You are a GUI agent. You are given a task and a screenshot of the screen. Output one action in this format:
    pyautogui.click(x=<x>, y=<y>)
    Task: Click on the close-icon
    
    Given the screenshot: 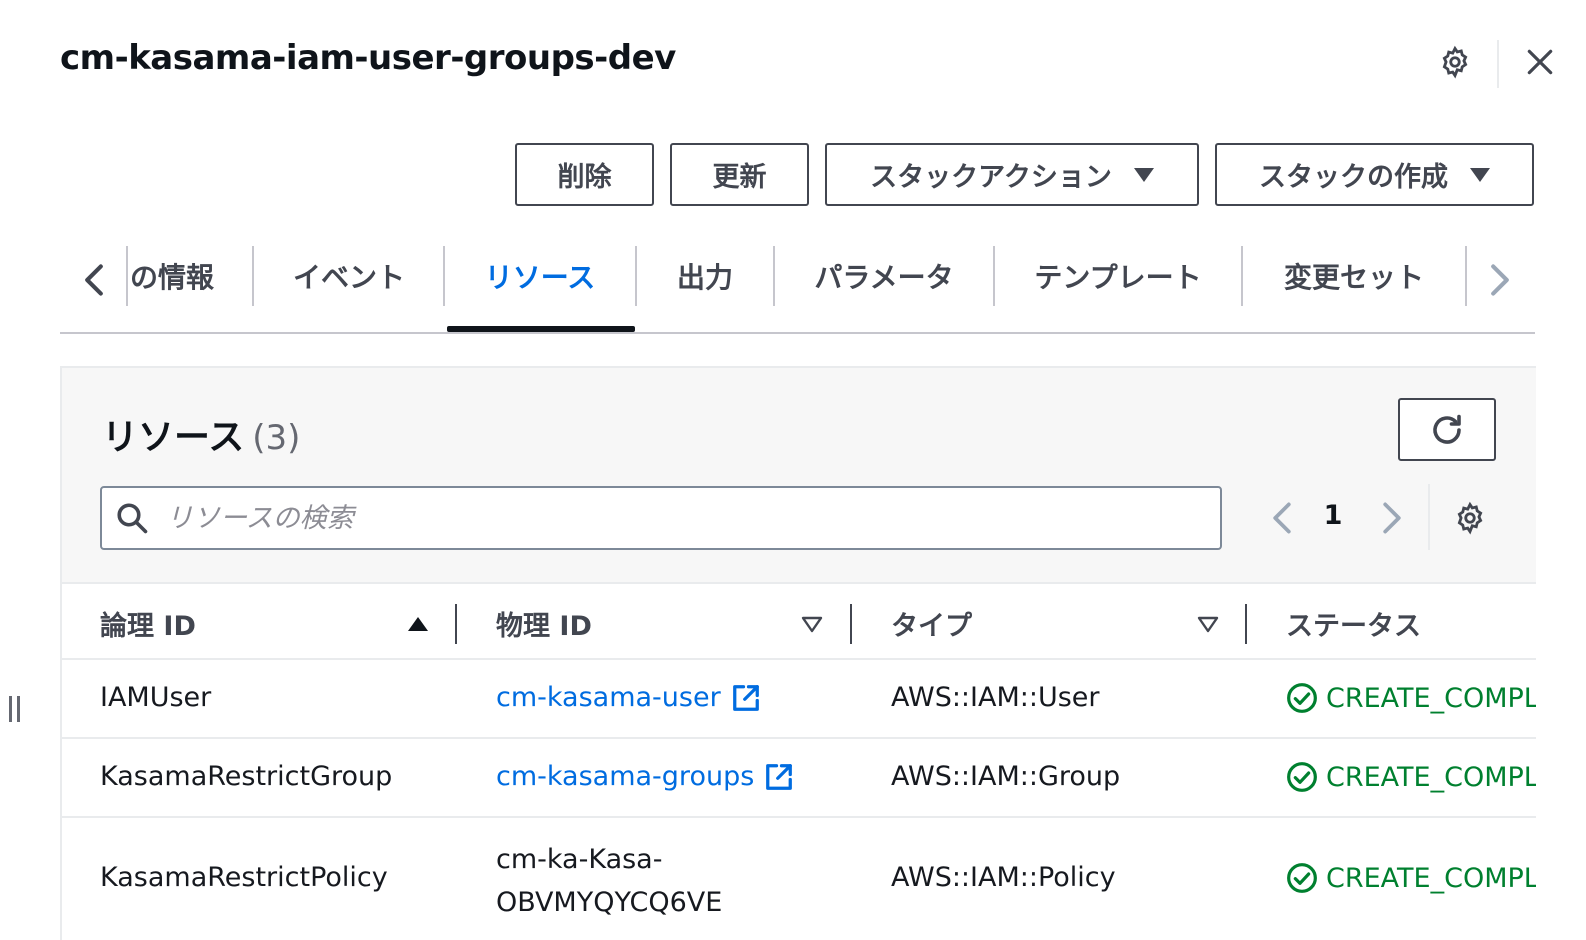 What is the action you would take?
    pyautogui.click(x=1540, y=62)
    